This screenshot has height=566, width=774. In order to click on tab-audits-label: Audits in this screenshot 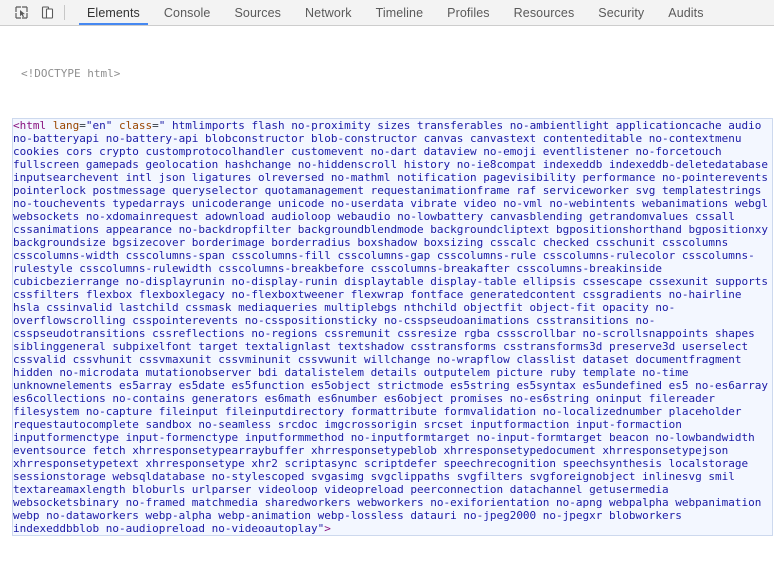, I will do `click(686, 12)`.